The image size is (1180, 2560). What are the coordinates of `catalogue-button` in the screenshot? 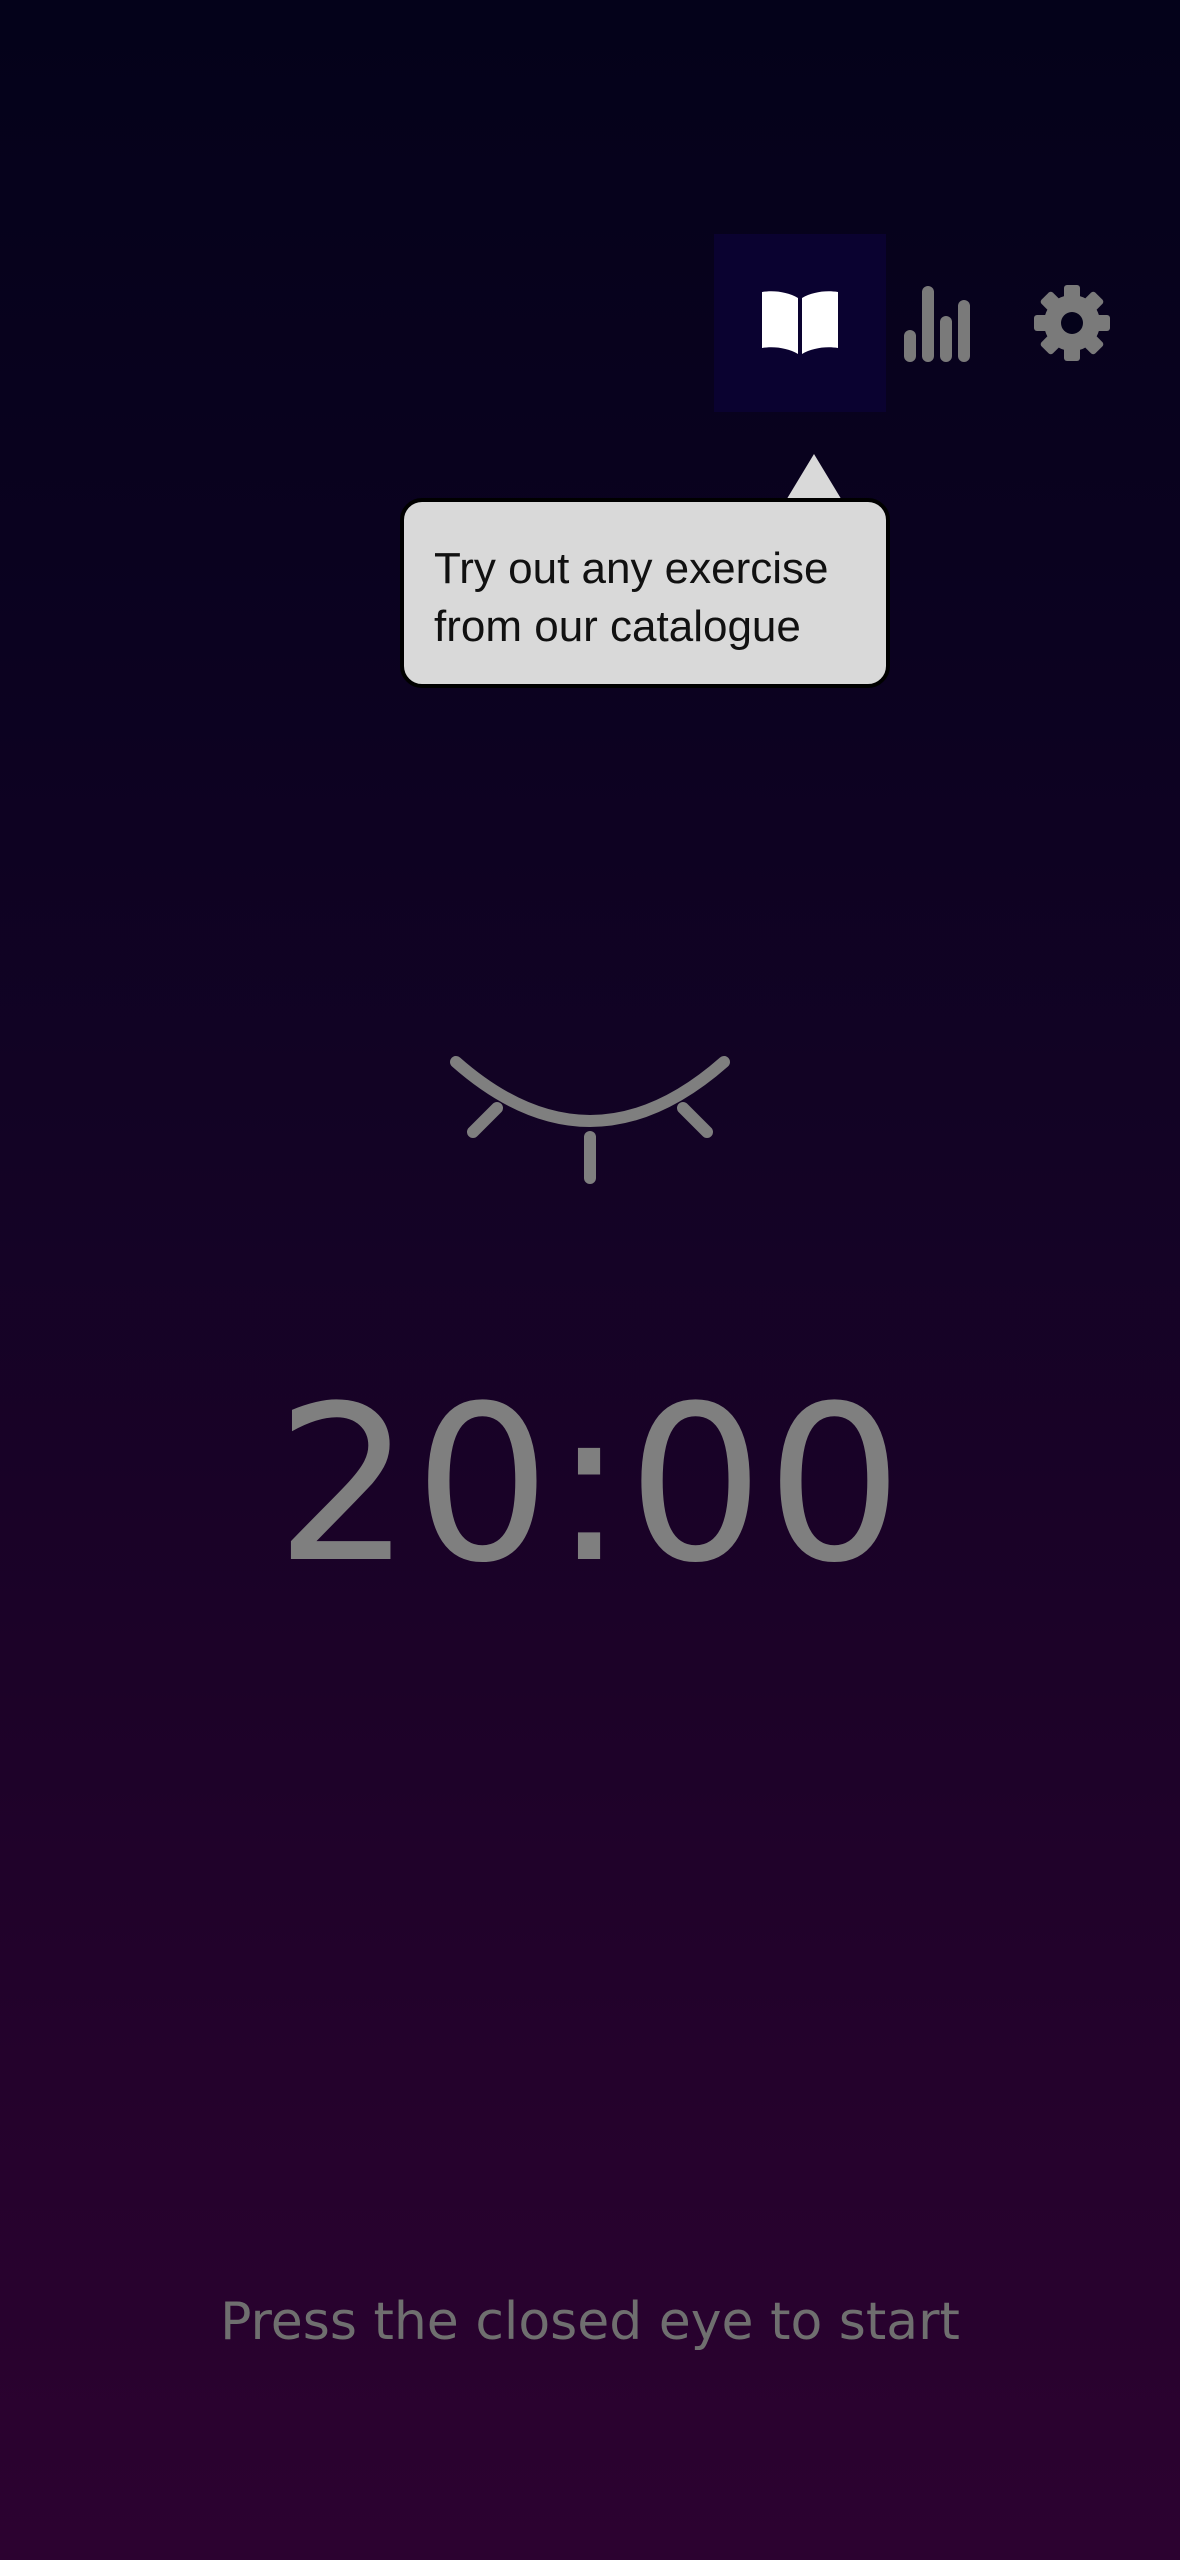 It's located at (800, 323).